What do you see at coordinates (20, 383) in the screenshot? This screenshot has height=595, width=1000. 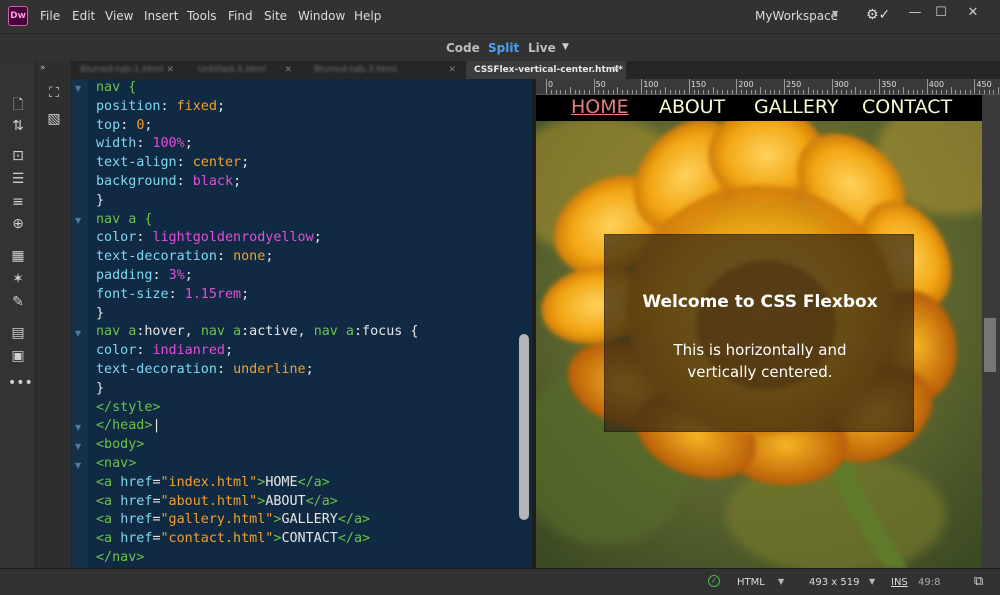 I see `more-icon: •••` at bounding box center [20, 383].